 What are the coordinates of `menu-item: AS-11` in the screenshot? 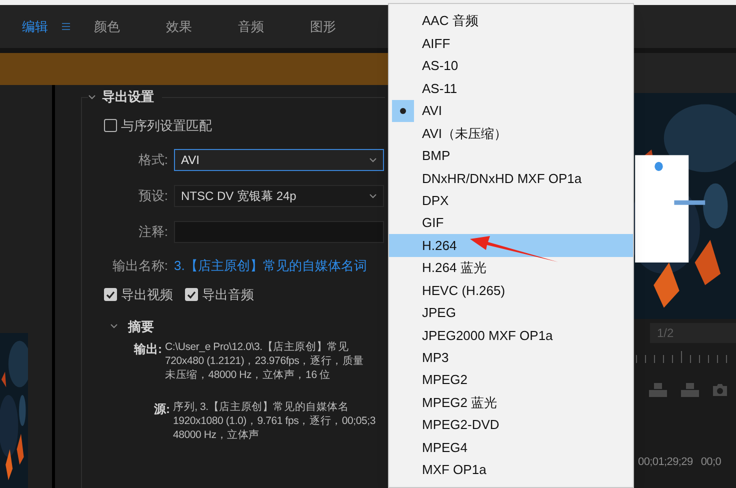 It's located at (511, 88).